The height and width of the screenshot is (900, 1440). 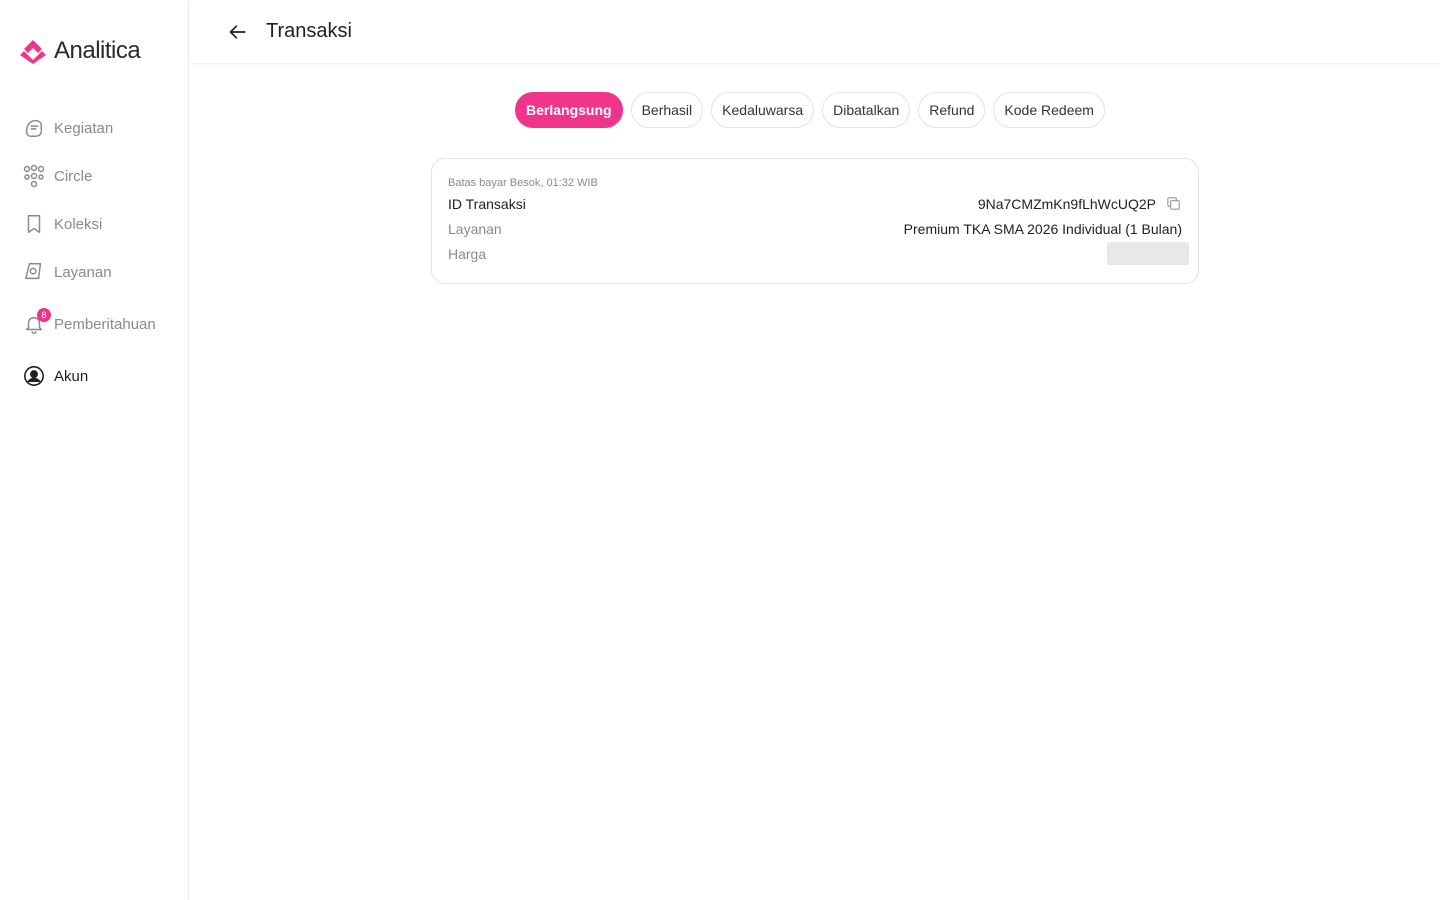 What do you see at coordinates (34, 128) in the screenshot?
I see `activity-icon` at bounding box center [34, 128].